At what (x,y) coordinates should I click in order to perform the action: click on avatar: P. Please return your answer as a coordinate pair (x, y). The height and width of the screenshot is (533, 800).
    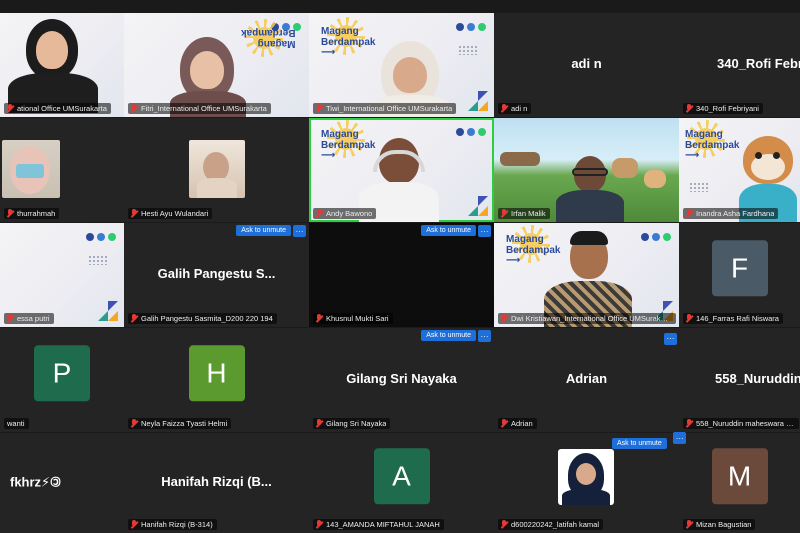
    Looking at the image, I should click on (62, 373).